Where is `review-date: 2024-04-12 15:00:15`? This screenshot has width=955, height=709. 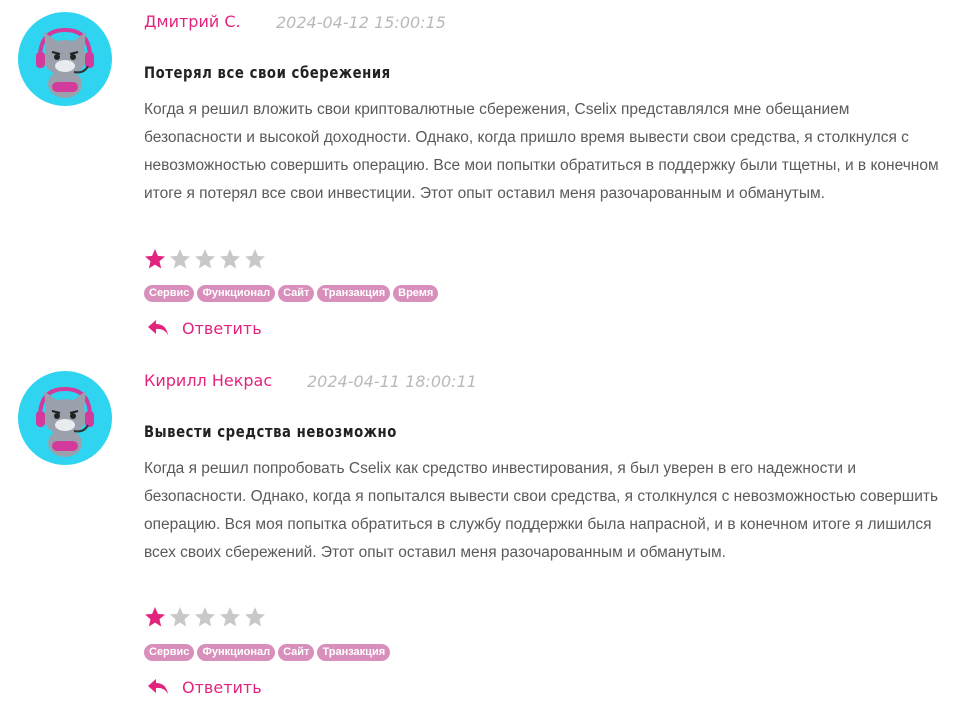
review-date: 2024-04-12 15:00:15 is located at coordinates (361, 22).